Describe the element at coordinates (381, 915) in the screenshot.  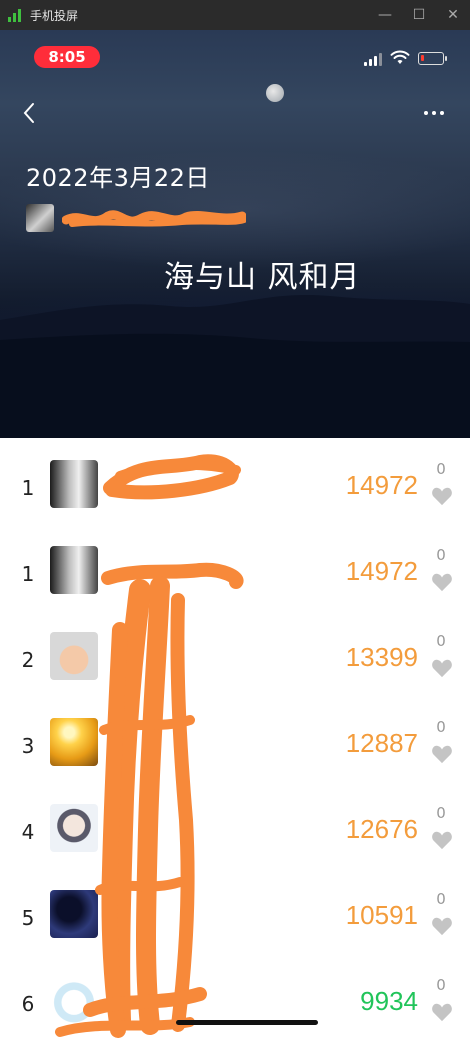
I see `score-value: 10591` at that location.